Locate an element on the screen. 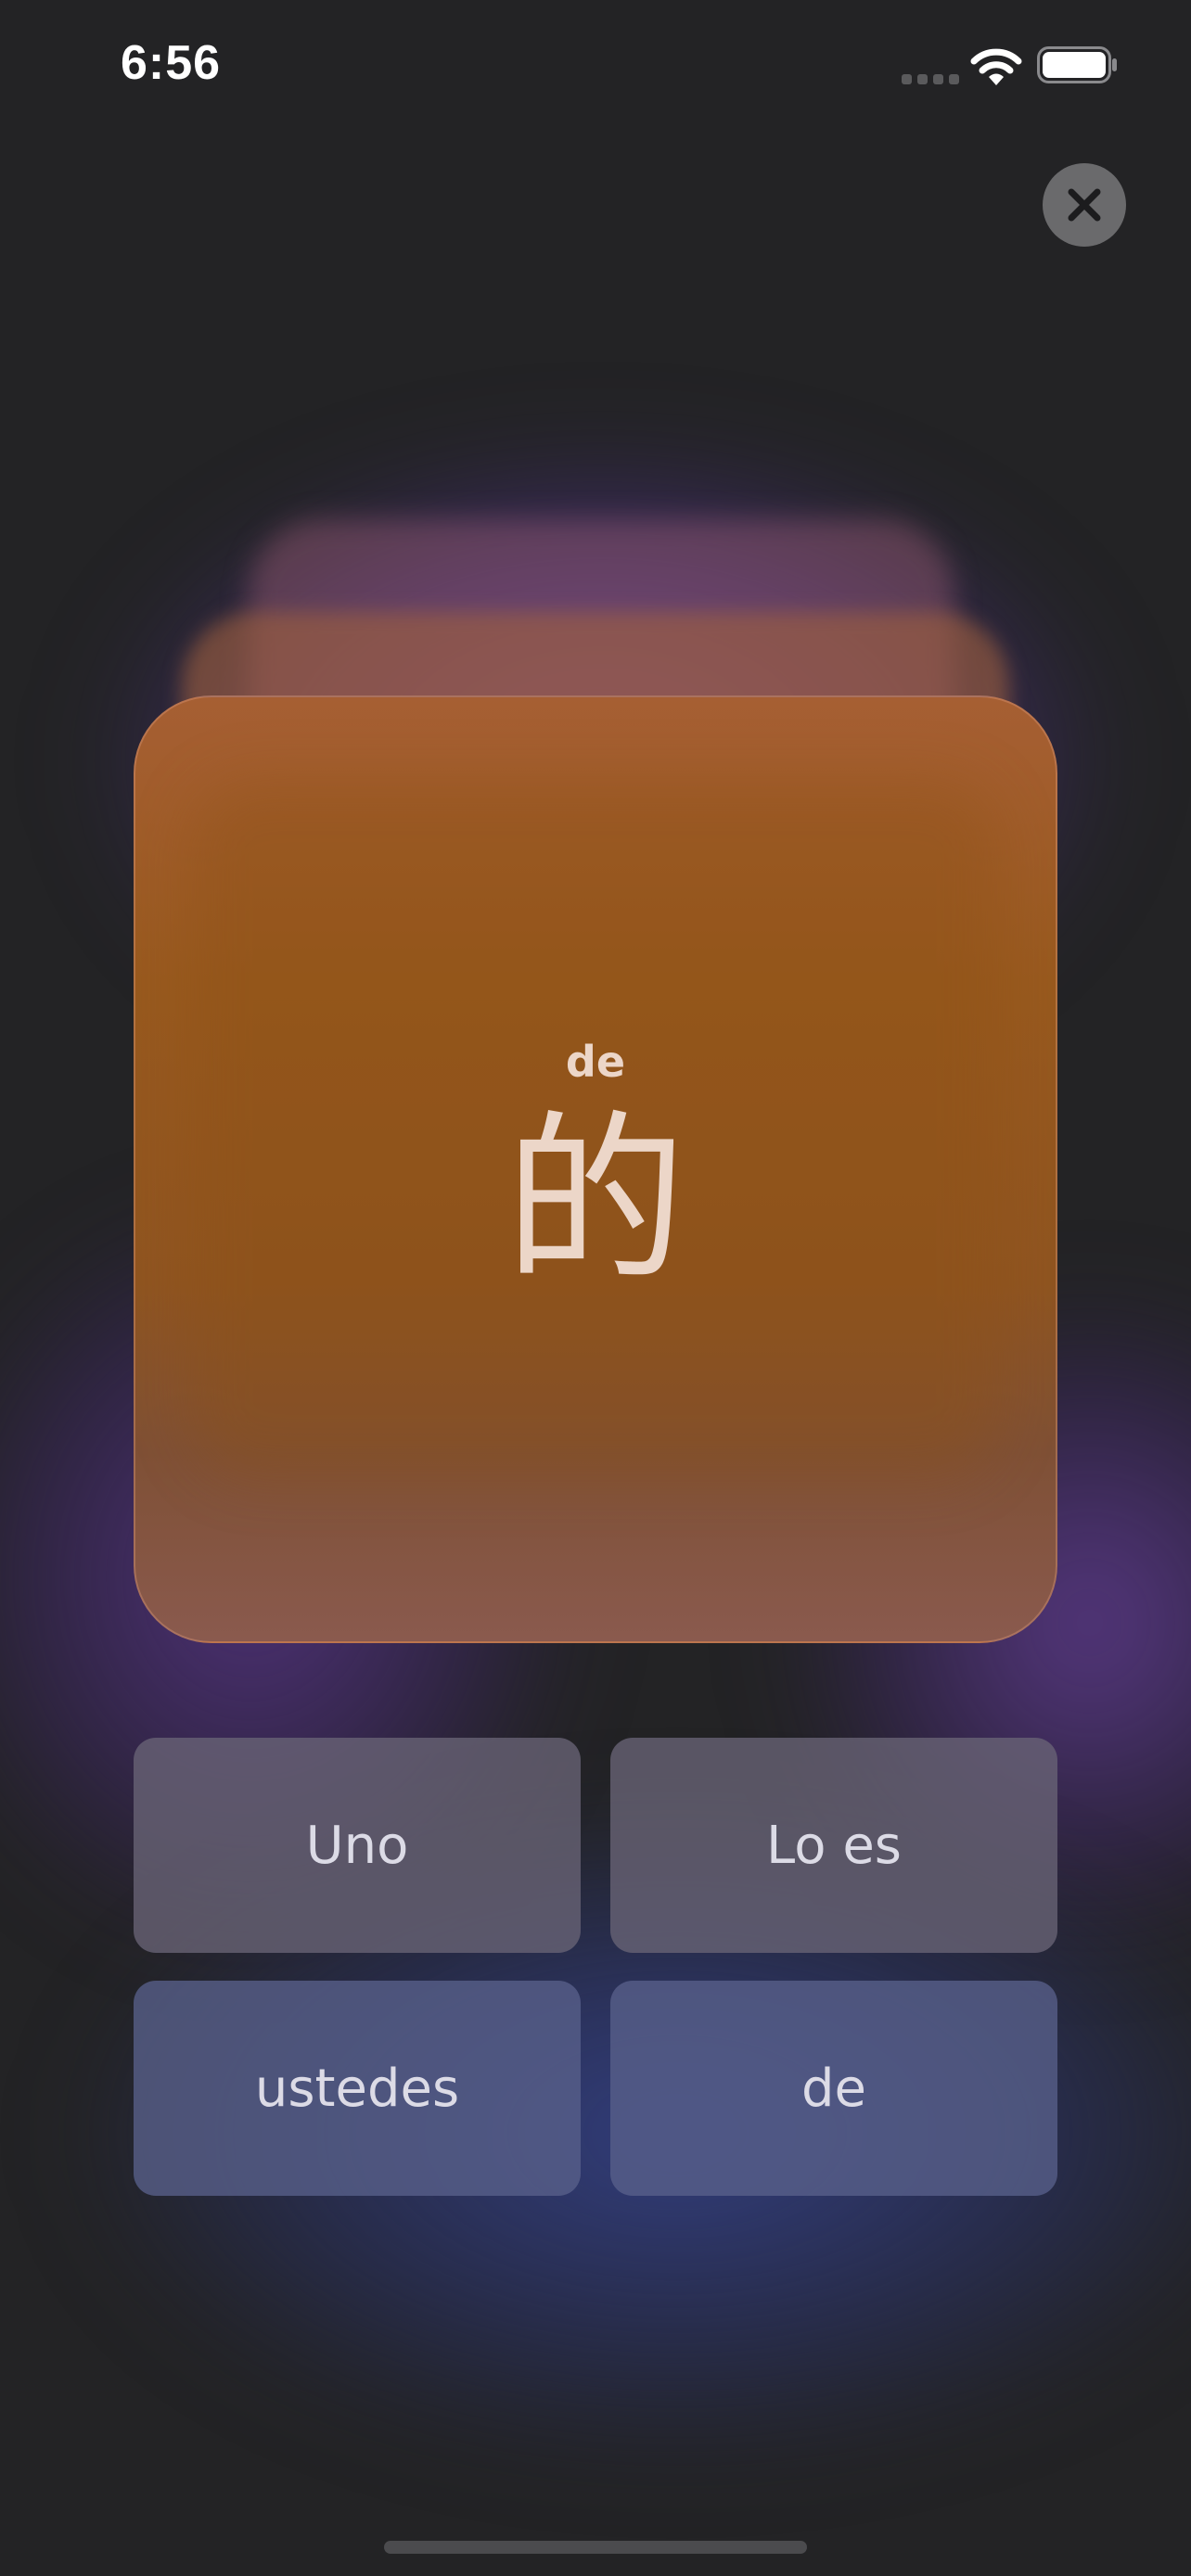 Image resolution: width=1191 pixels, height=2576 pixels. answer-option-lo-es: Lo es is located at coordinates (833, 1846).